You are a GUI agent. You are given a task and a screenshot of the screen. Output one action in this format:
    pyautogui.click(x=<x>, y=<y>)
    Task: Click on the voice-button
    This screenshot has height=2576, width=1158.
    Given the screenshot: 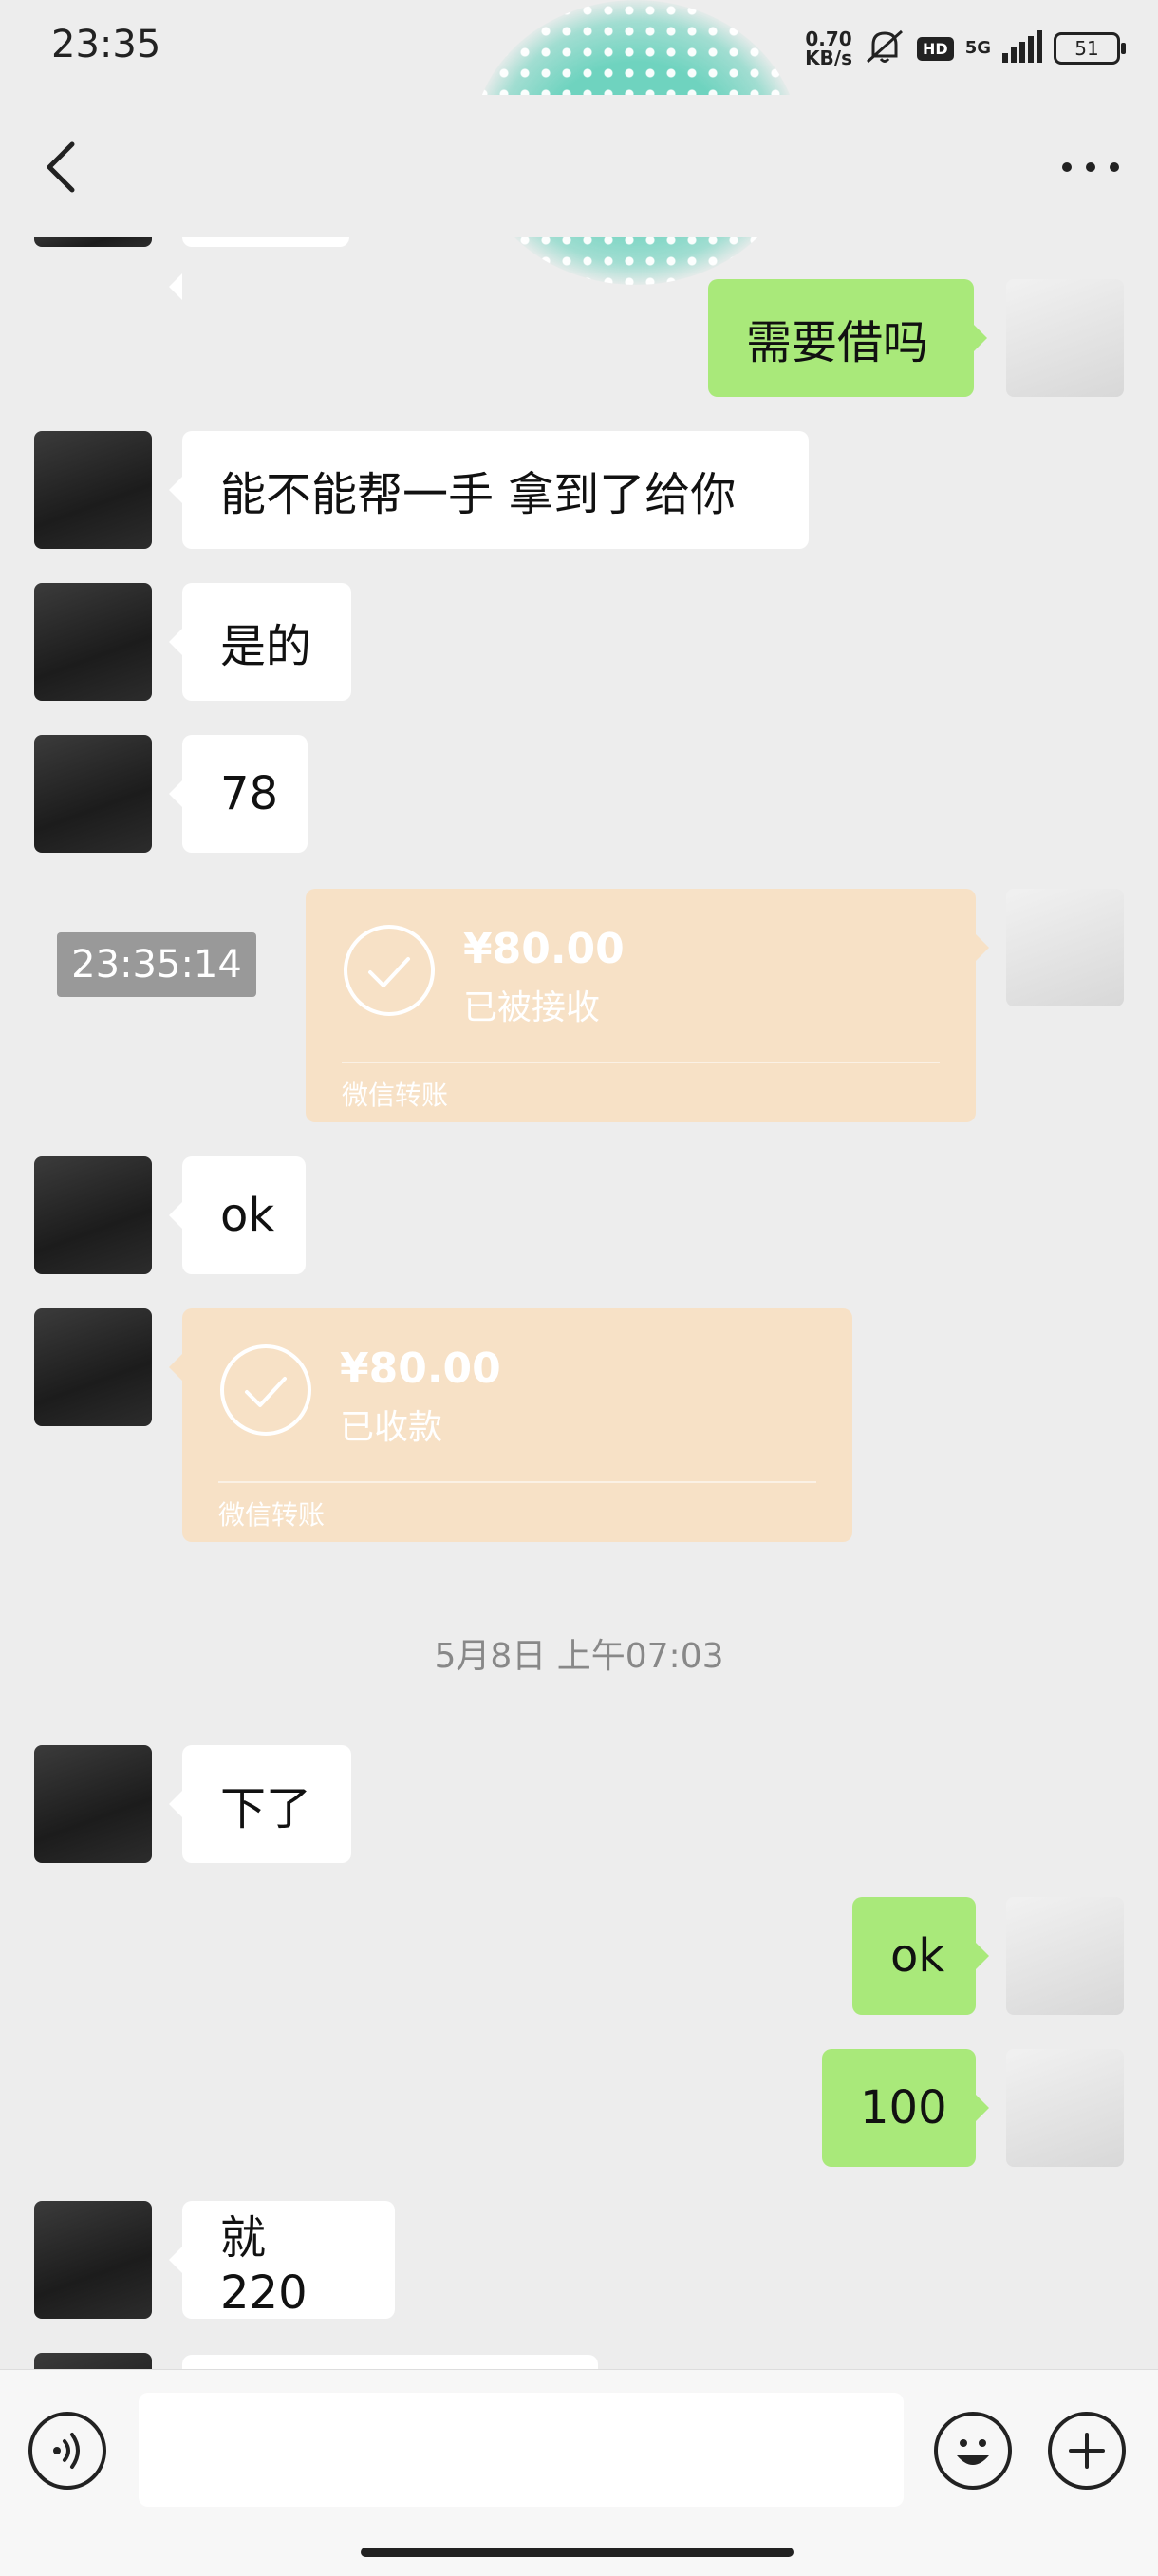 What is the action you would take?
    pyautogui.click(x=67, y=2451)
    